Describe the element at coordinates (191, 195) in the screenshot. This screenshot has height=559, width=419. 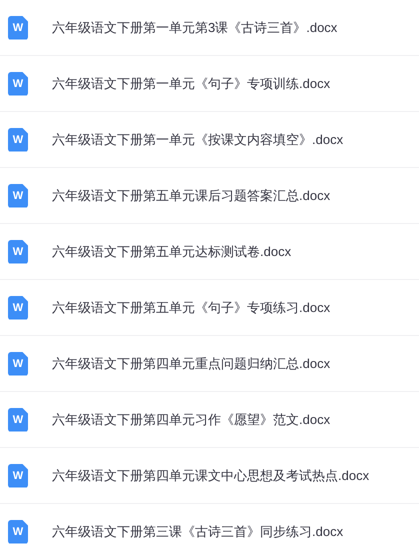
I see `file-name: 六年级语文下册第五单元课后习题答案汇总.docx` at that location.